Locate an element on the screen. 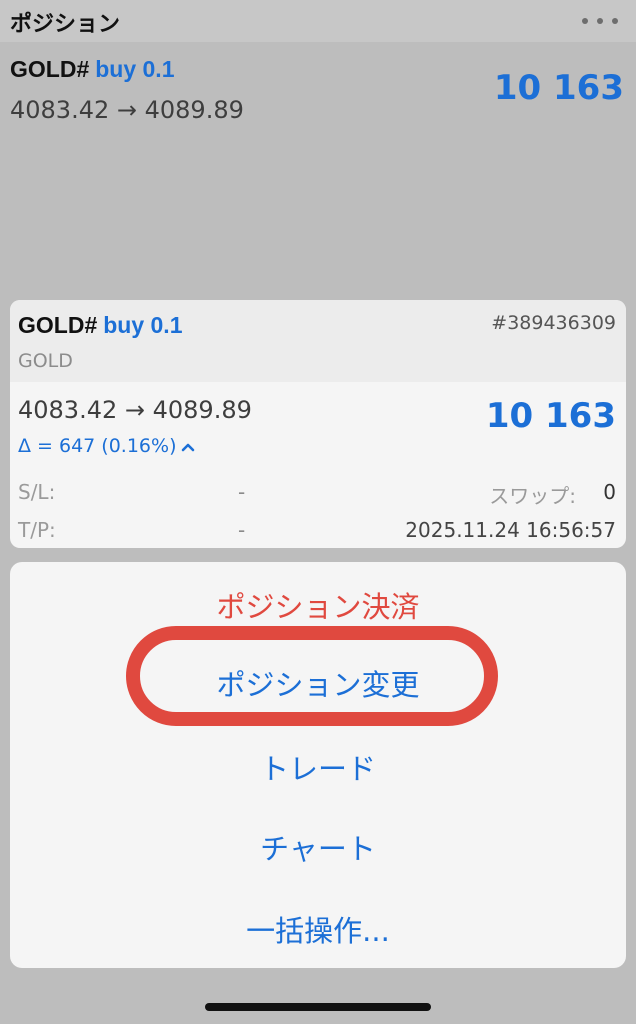 The image size is (636, 1024). swap-value: 0 is located at coordinates (609, 492).